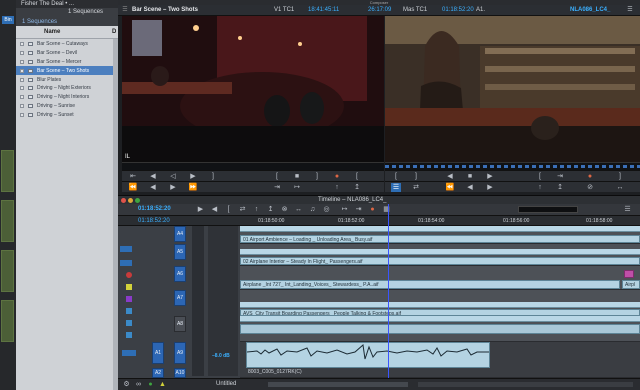 The image size is (640, 390). I want to click on timeline-zoom-slider, so click(338, 384).